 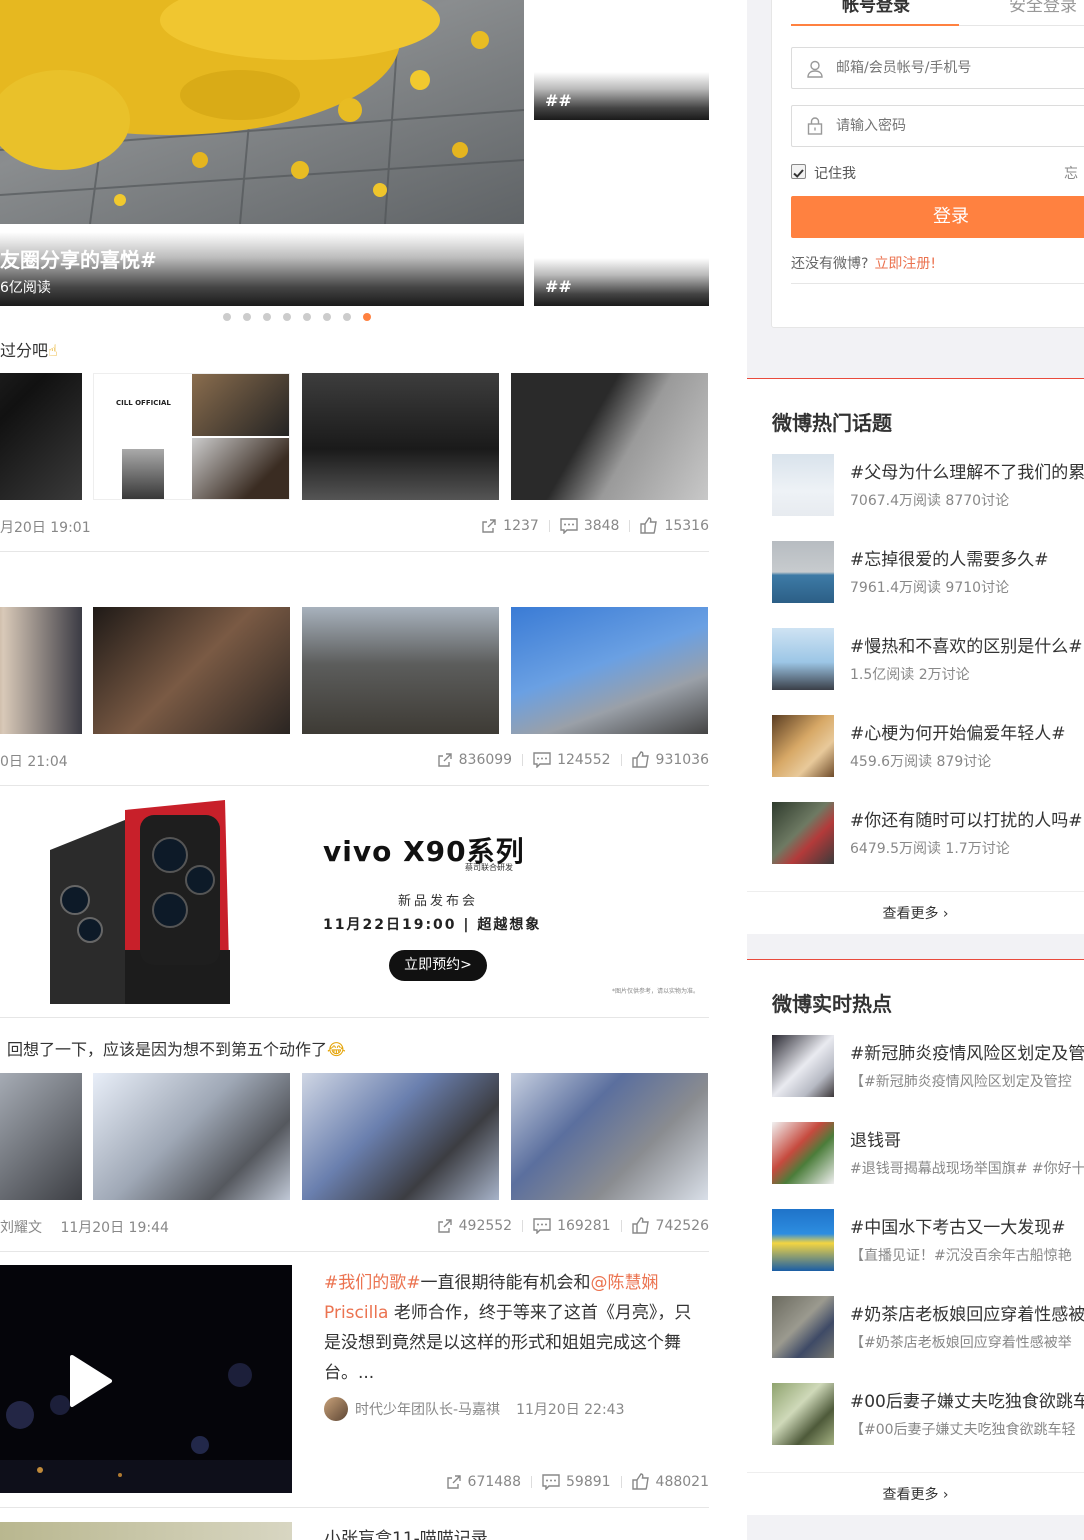 What do you see at coordinates (937, 217) in the screenshot?
I see `login-button: 登录` at bounding box center [937, 217].